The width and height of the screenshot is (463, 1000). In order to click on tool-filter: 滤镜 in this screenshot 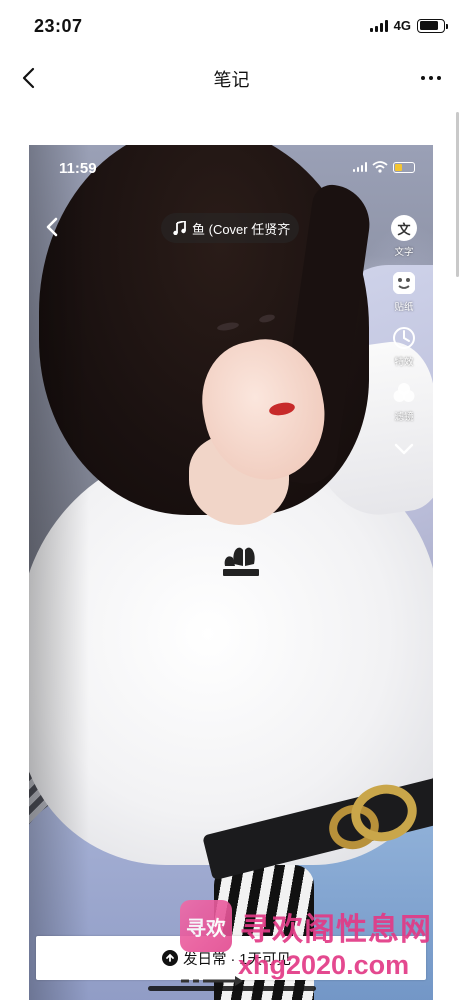, I will do `click(404, 401)`.